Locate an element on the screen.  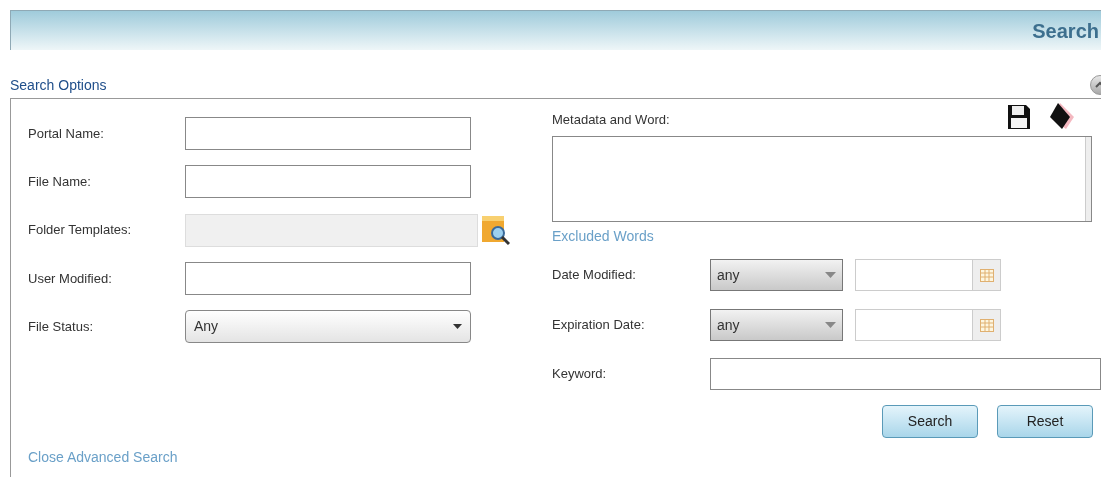
field-label: Expiration Date: is located at coordinates (599, 325).